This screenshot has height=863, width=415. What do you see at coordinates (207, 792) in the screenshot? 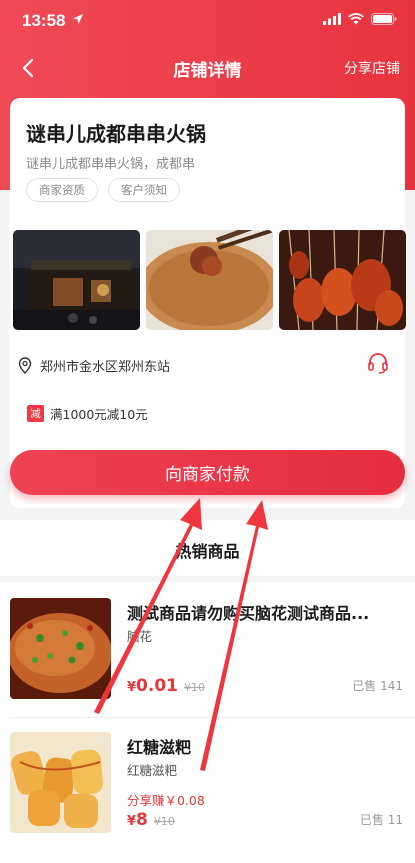
I see `product-item: 红糖滋粑 红糖滋粑 分享赚￥0.08 ¥8 ¥10 已售 11` at bounding box center [207, 792].